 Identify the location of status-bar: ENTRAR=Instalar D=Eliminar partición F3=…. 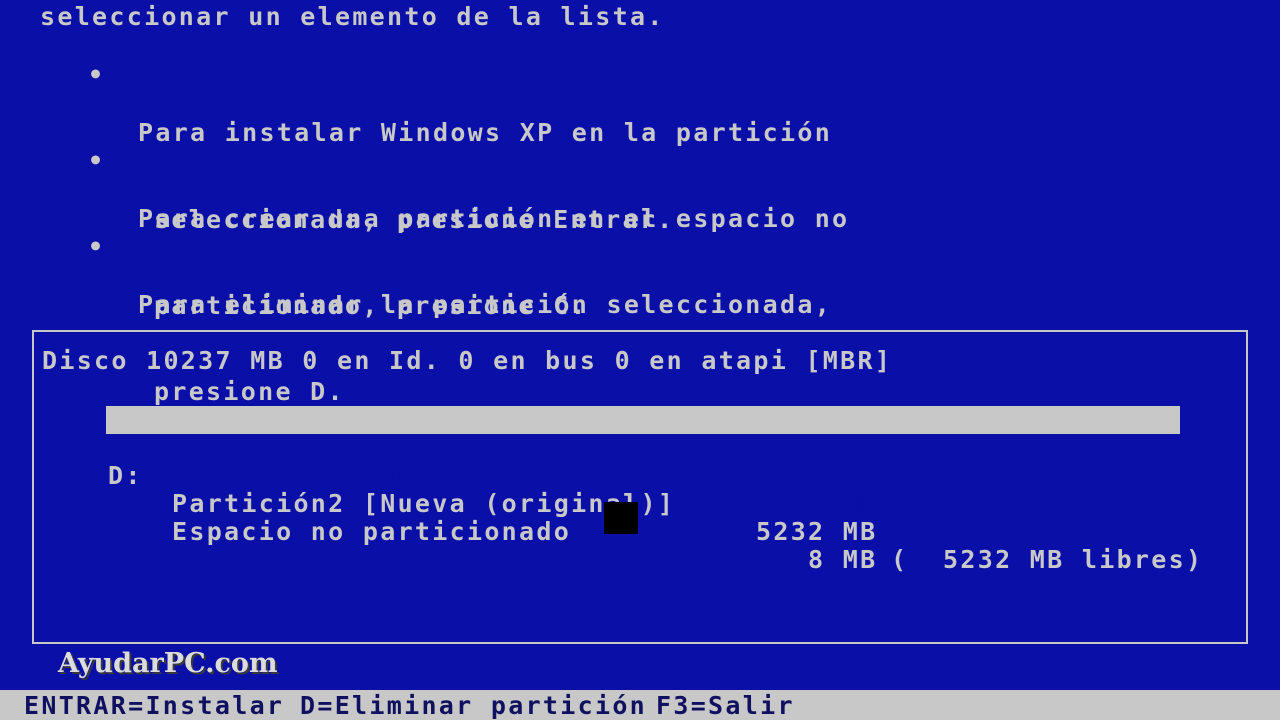
(640, 705).